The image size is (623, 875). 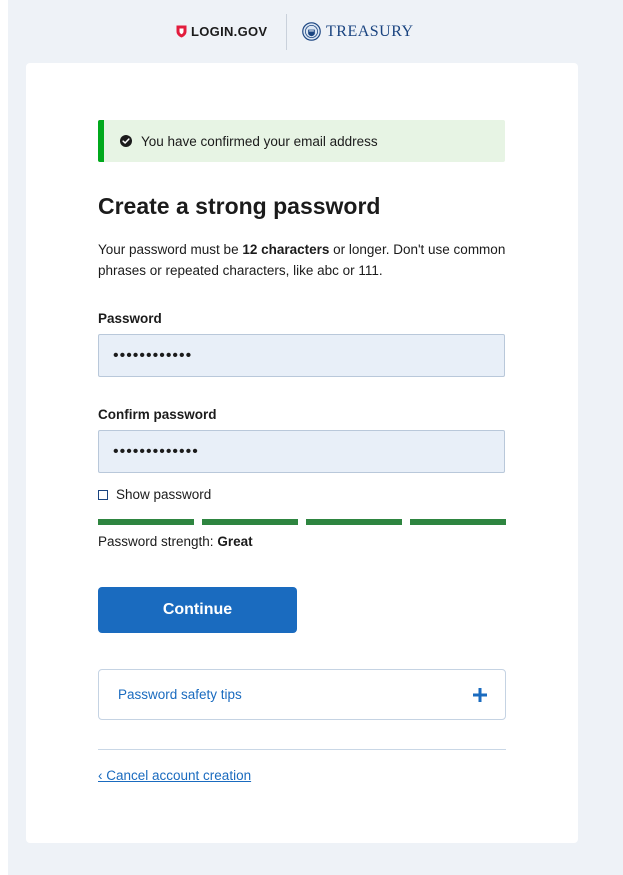 I want to click on confirm-password-input: •••••••••••••, so click(x=301, y=451).